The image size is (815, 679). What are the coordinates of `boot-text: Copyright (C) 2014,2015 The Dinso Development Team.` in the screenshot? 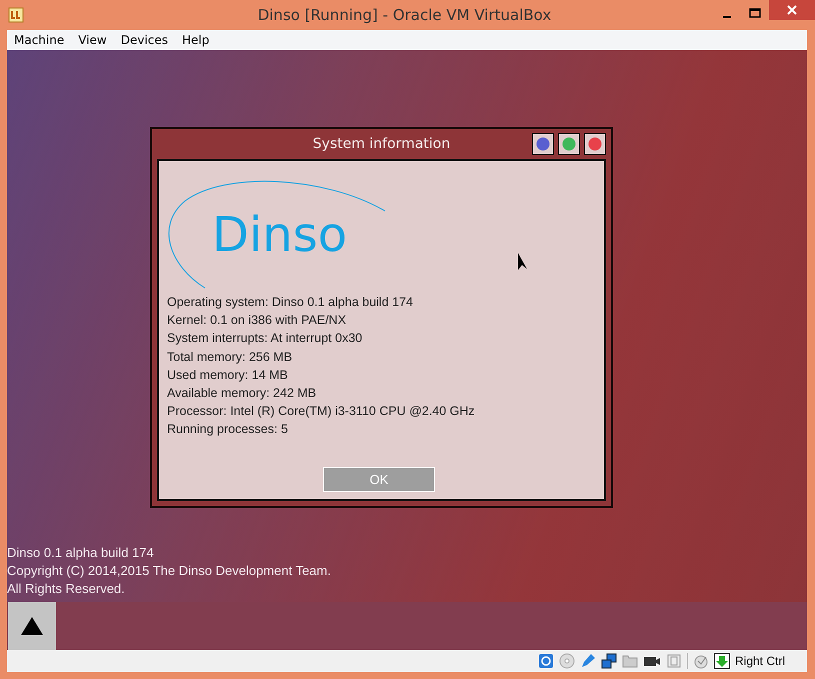 It's located at (169, 571).